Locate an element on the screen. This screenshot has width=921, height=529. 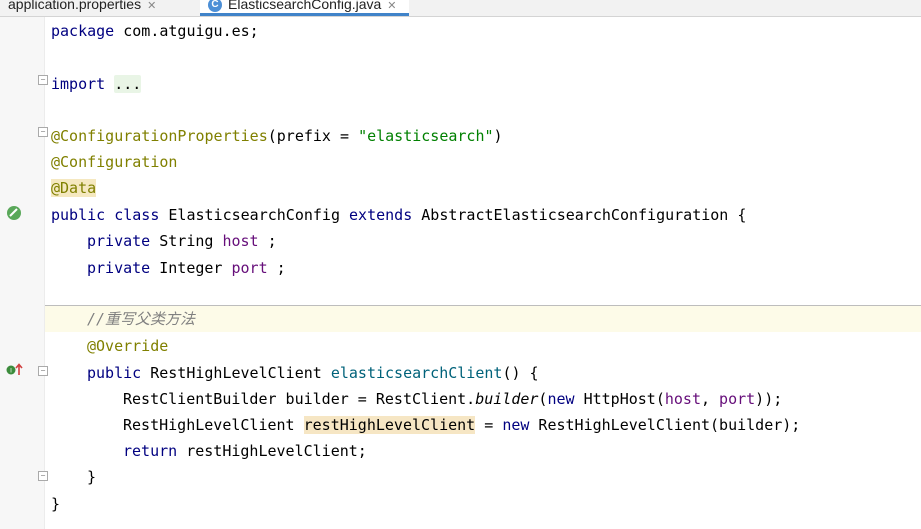
editor-gutter: − − − − I is located at coordinates (24, 273).